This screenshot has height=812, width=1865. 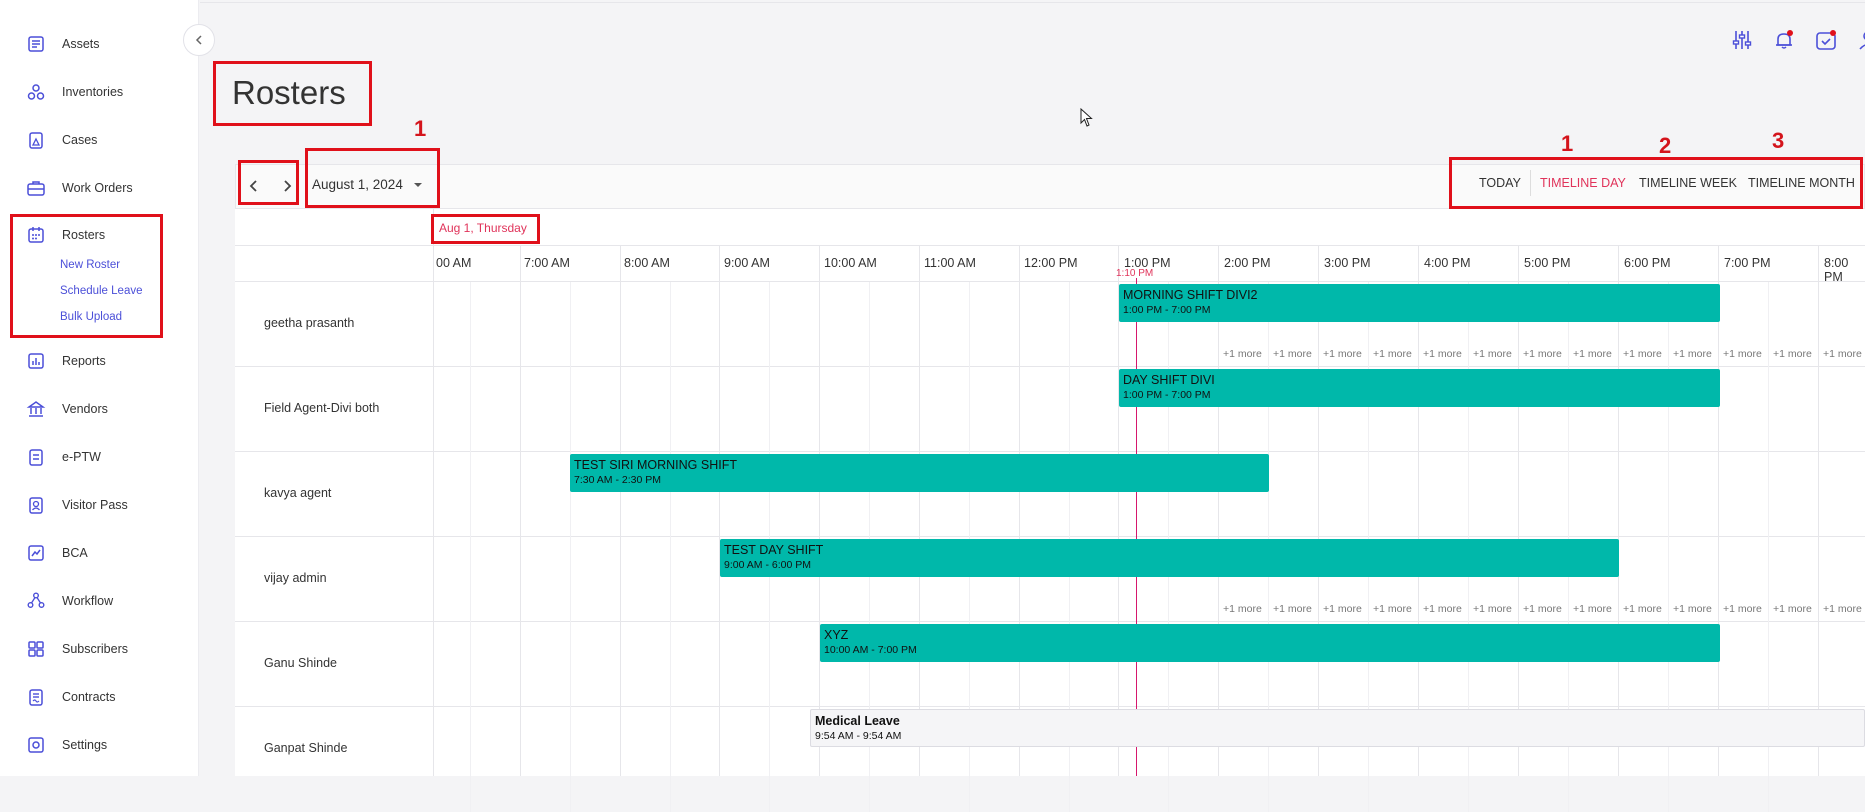 I want to click on sidebar-item-bca: BCA, so click(x=57, y=553).